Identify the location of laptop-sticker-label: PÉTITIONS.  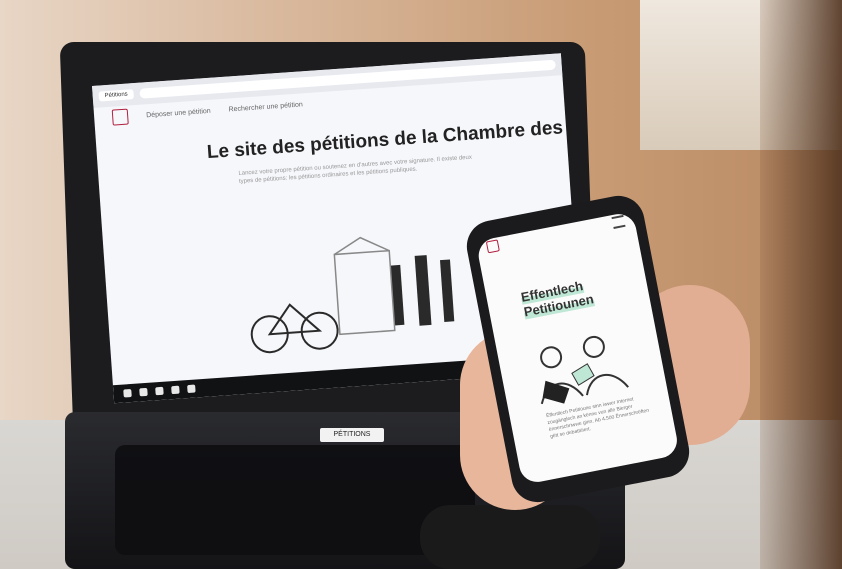
(352, 435).